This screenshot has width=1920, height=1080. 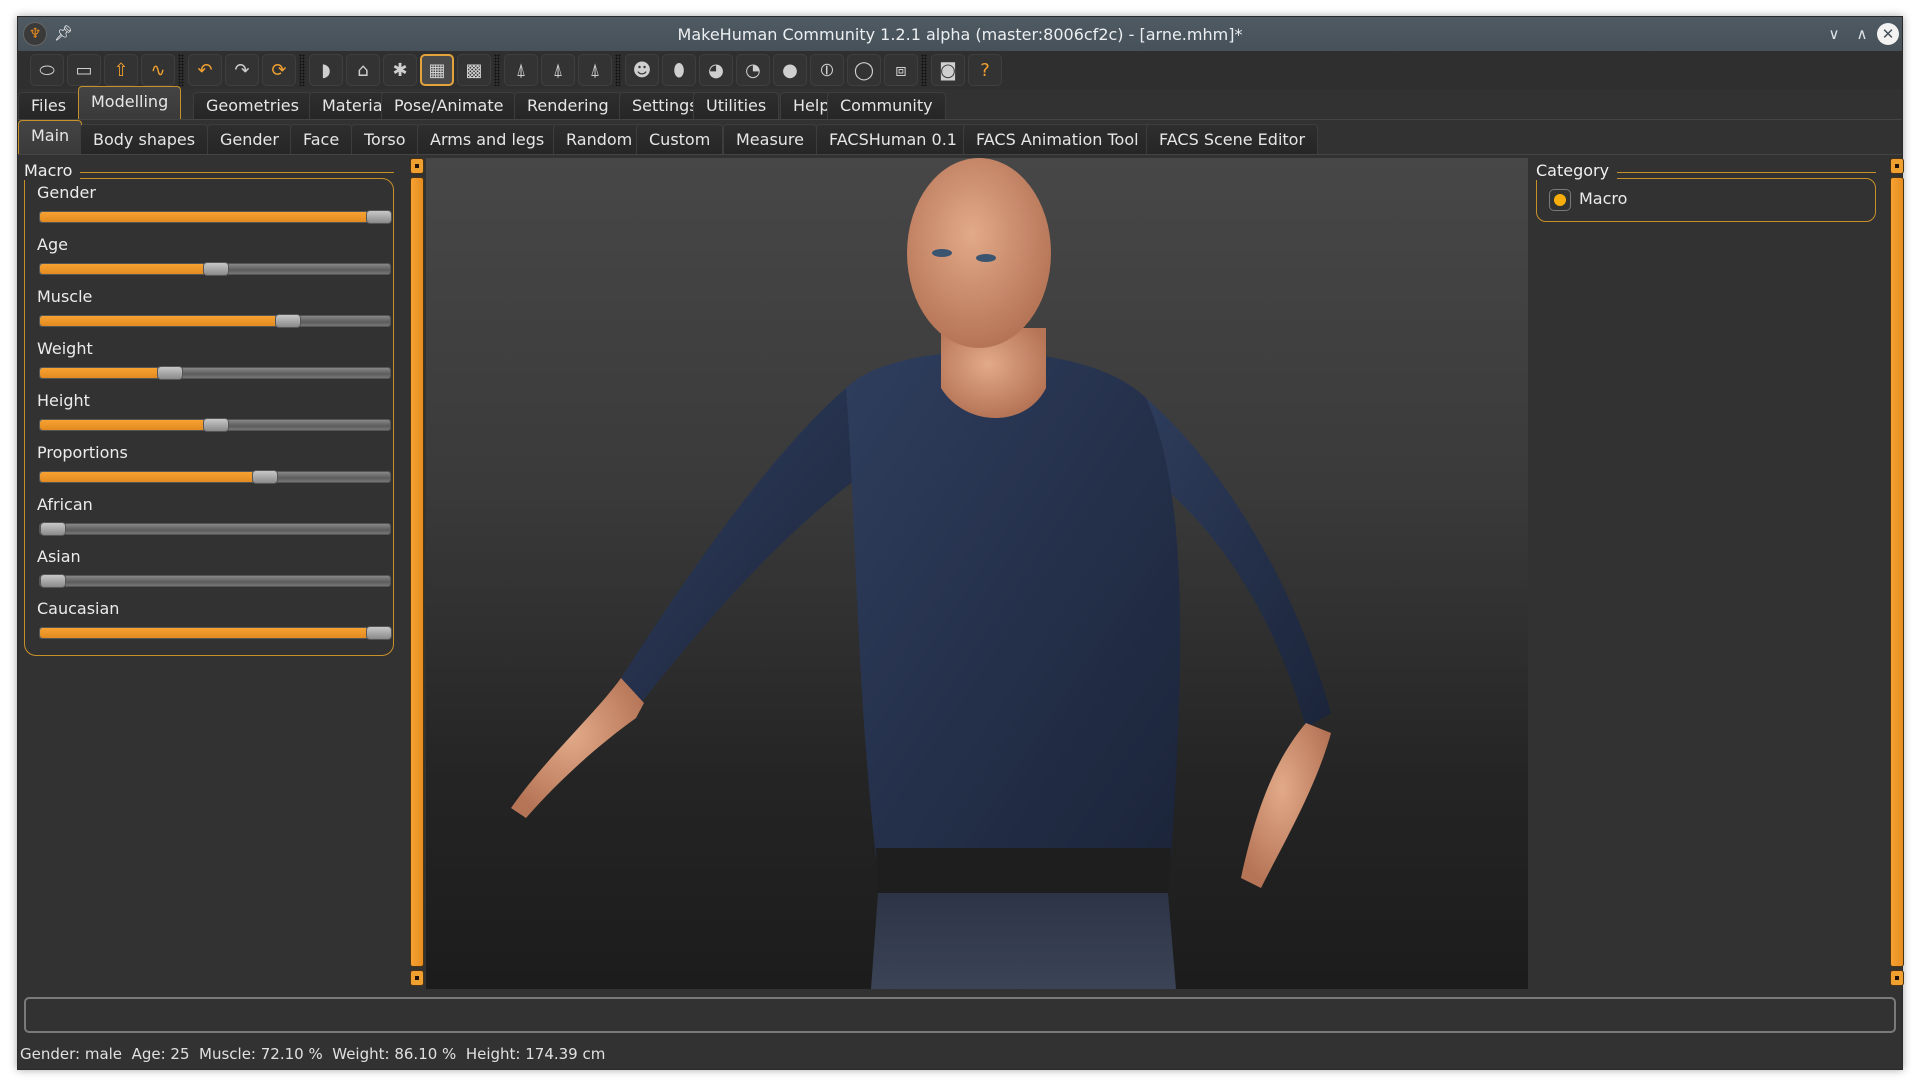 I want to click on minimize-button: ∨, so click(x=1834, y=34).